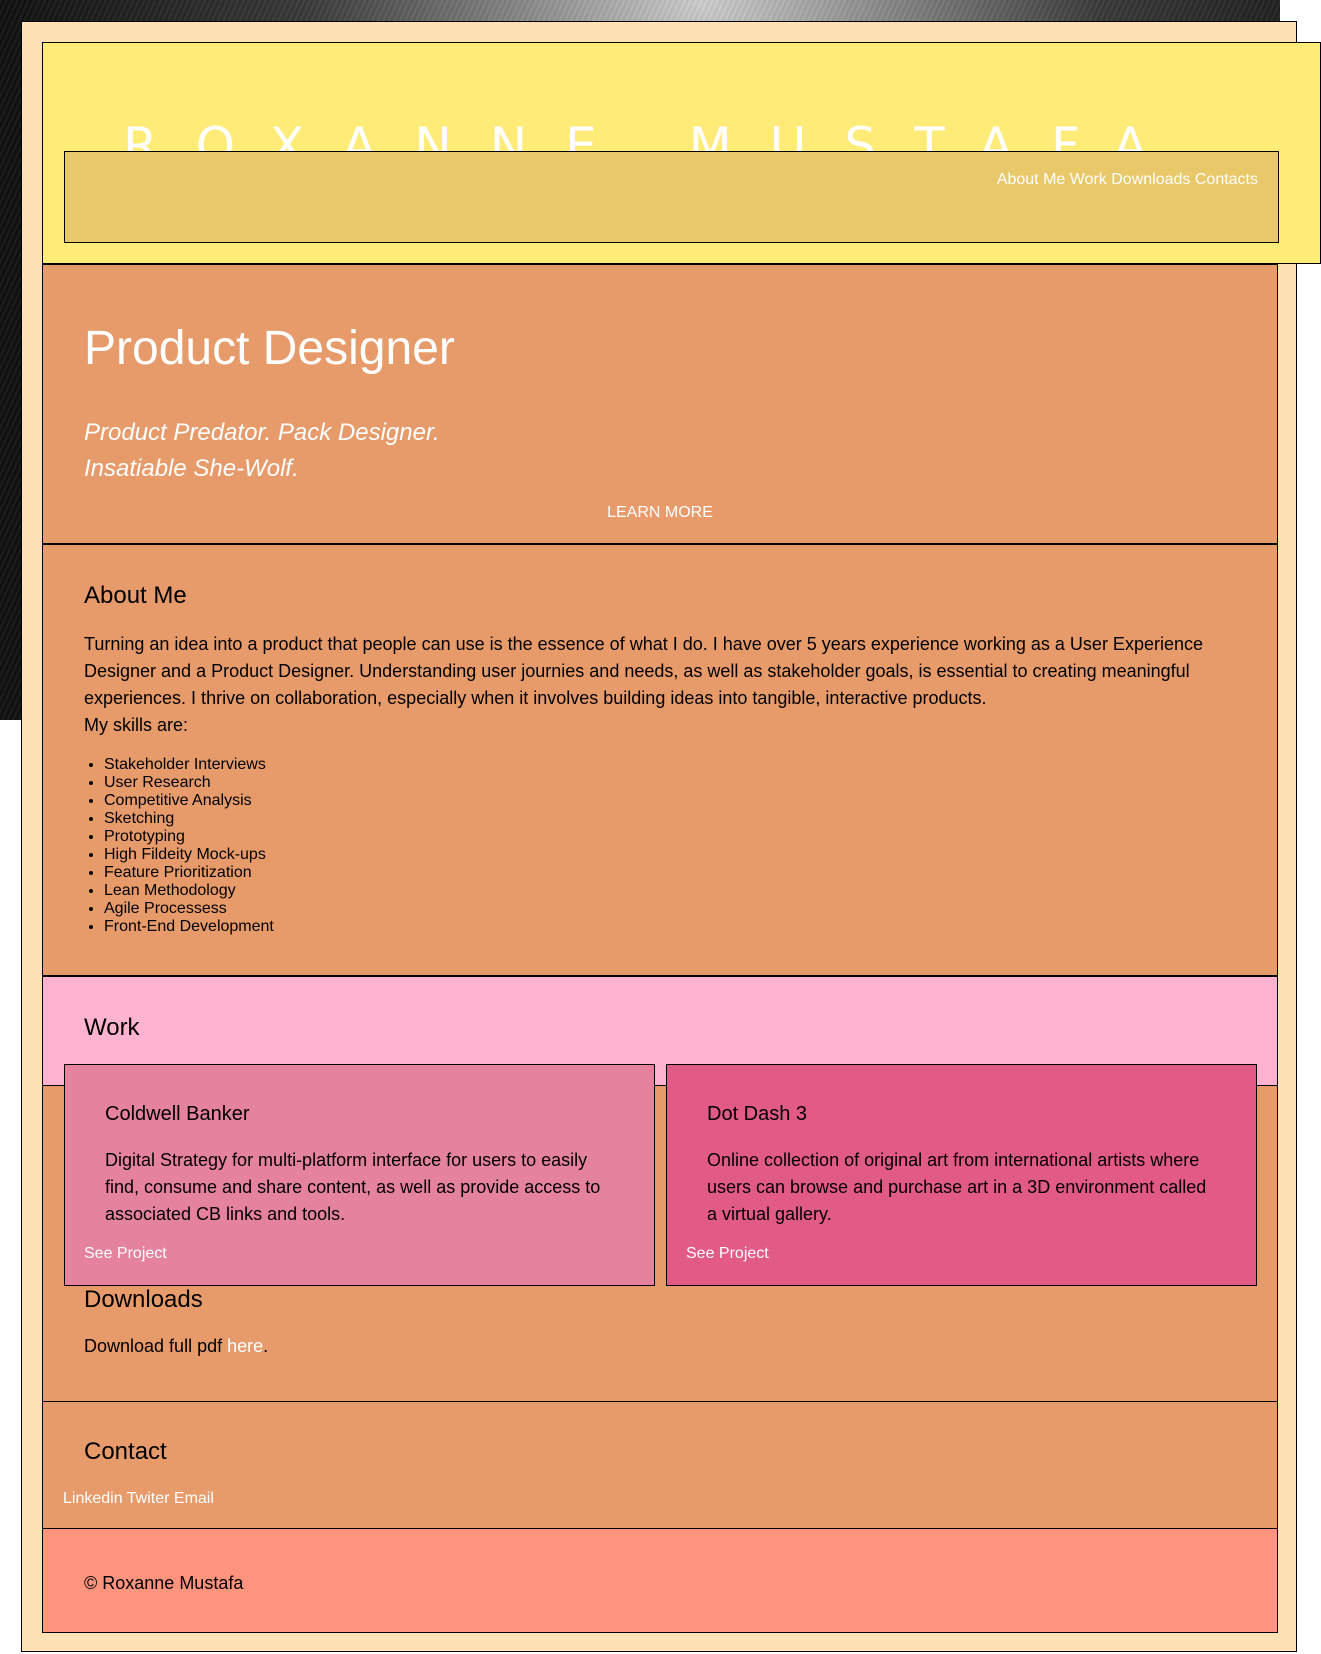 The image size is (1321, 1654). Describe the element at coordinates (189, 765) in the screenshot. I see `skill-item: Stakeholder Interviews` at that location.